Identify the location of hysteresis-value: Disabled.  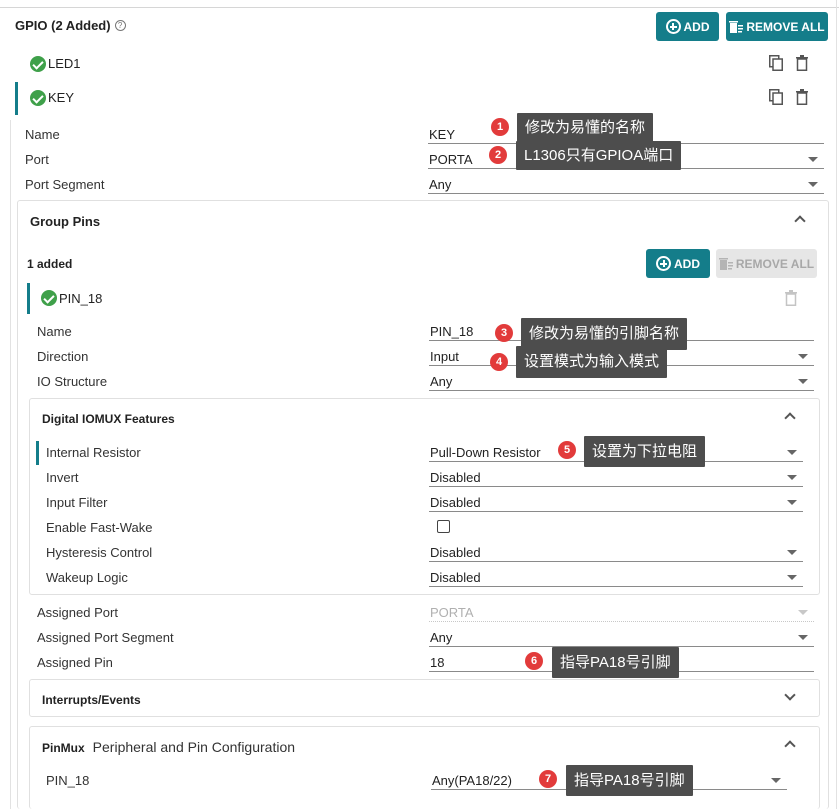
(455, 552).